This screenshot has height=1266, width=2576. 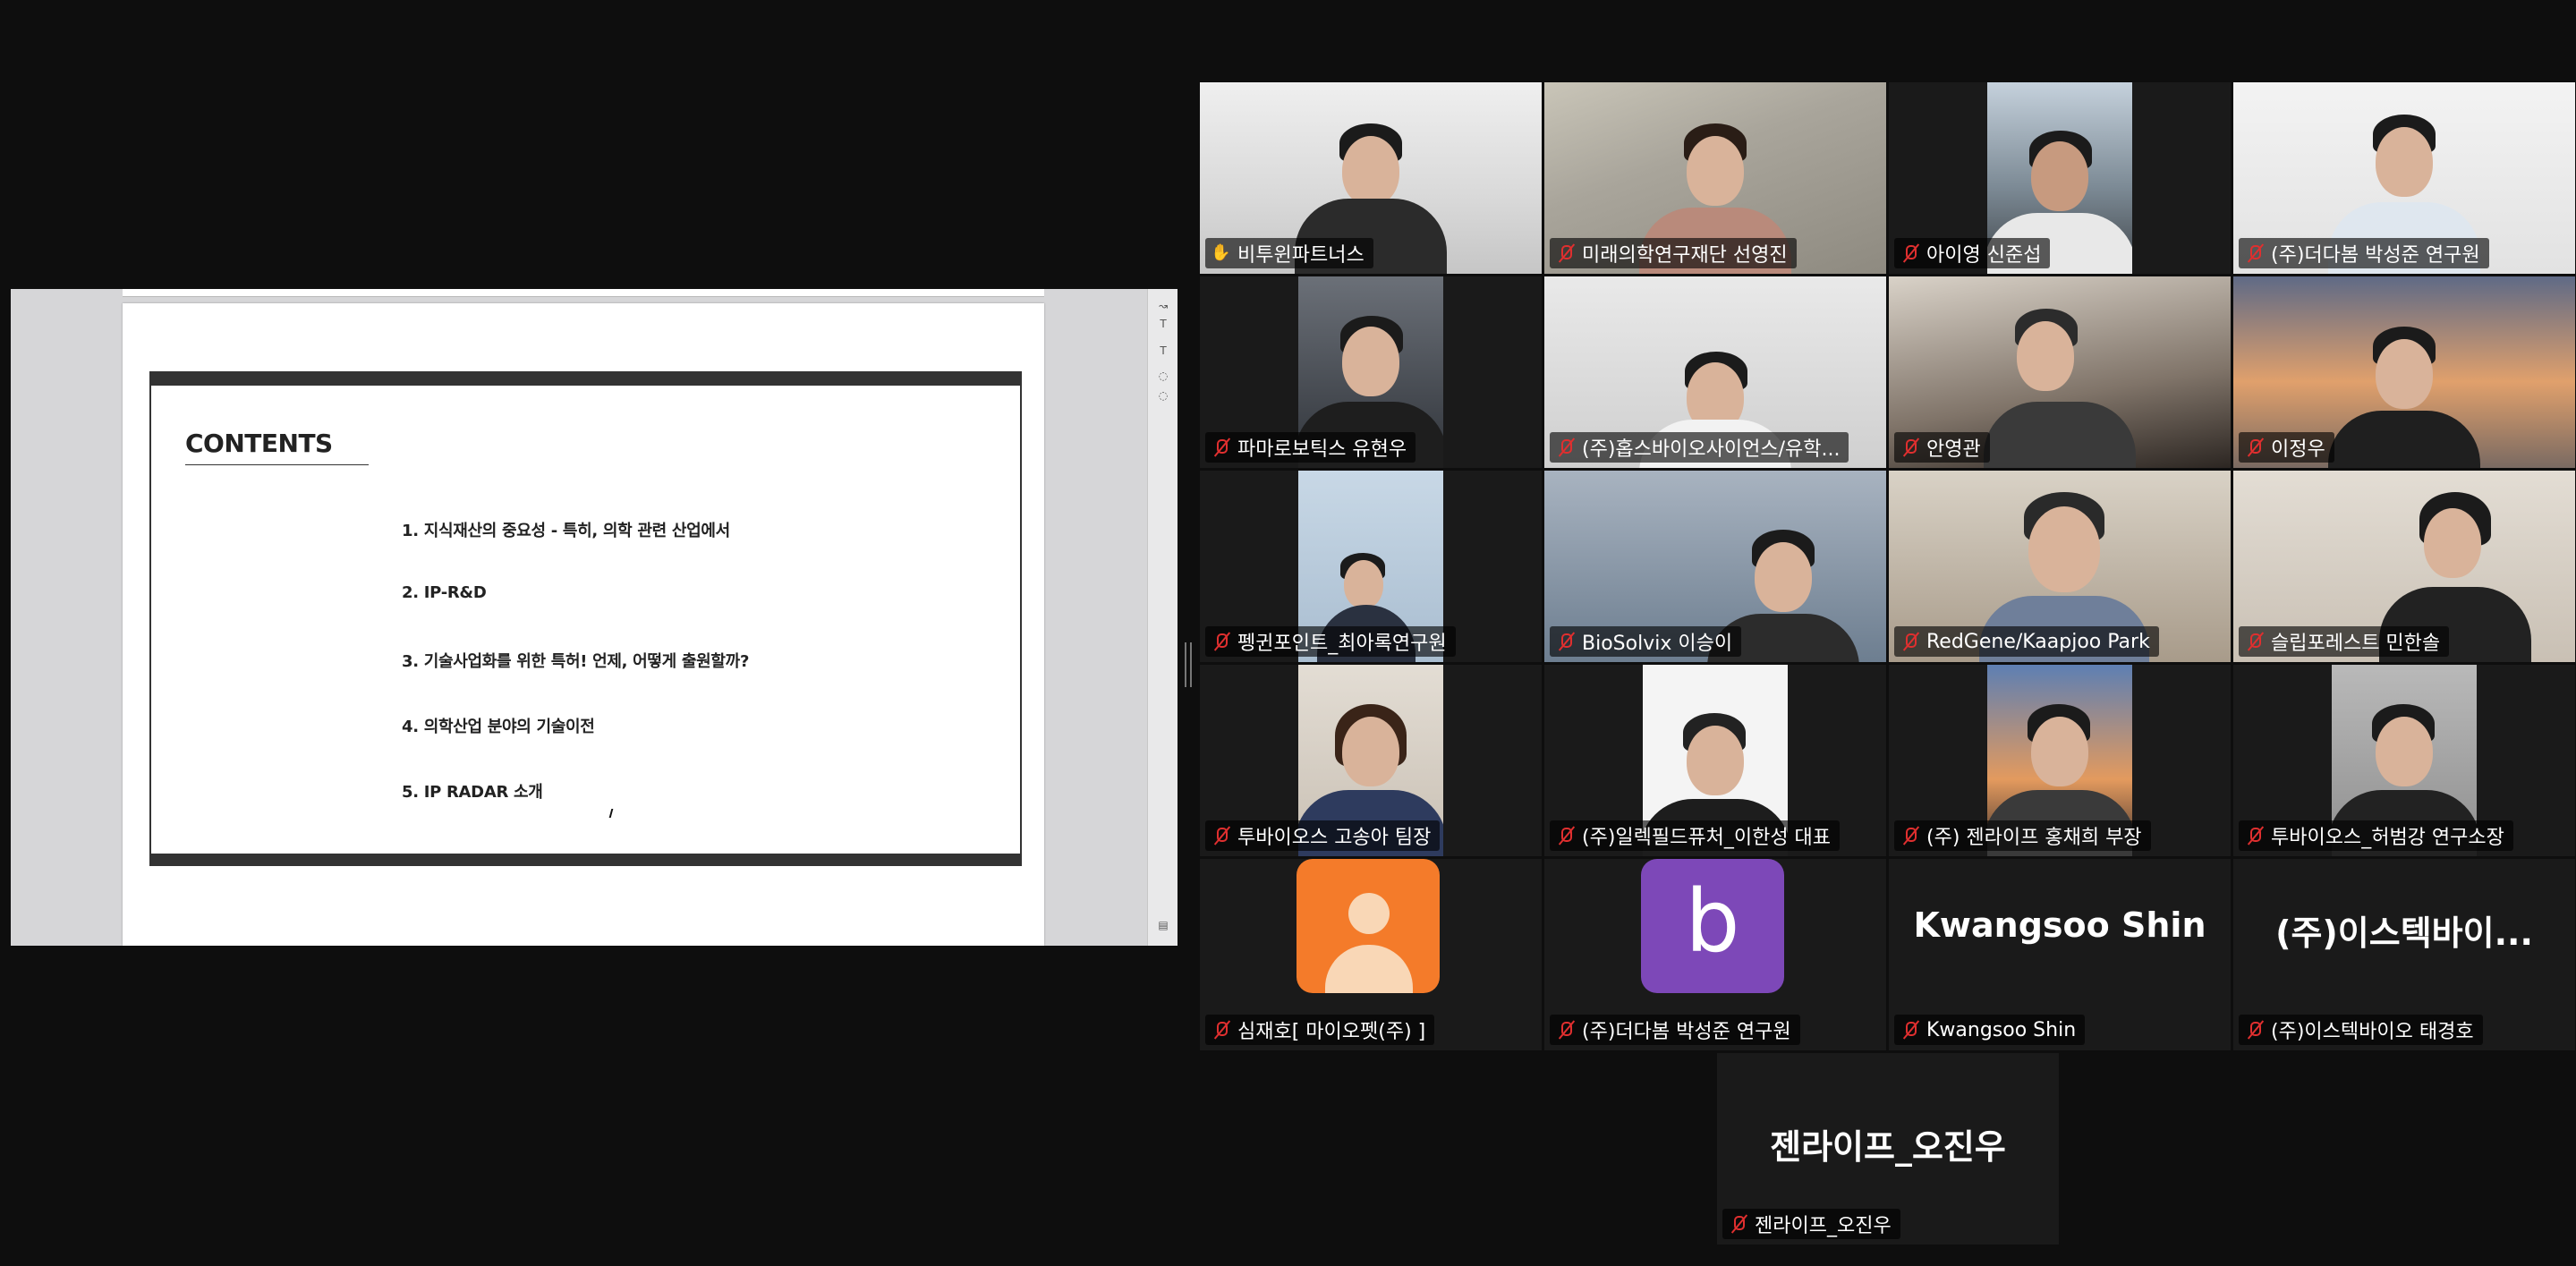 What do you see at coordinates (1707, 838) in the screenshot?
I see `participant-name: (주)일렉필드퓨처_이한성 대표` at bounding box center [1707, 838].